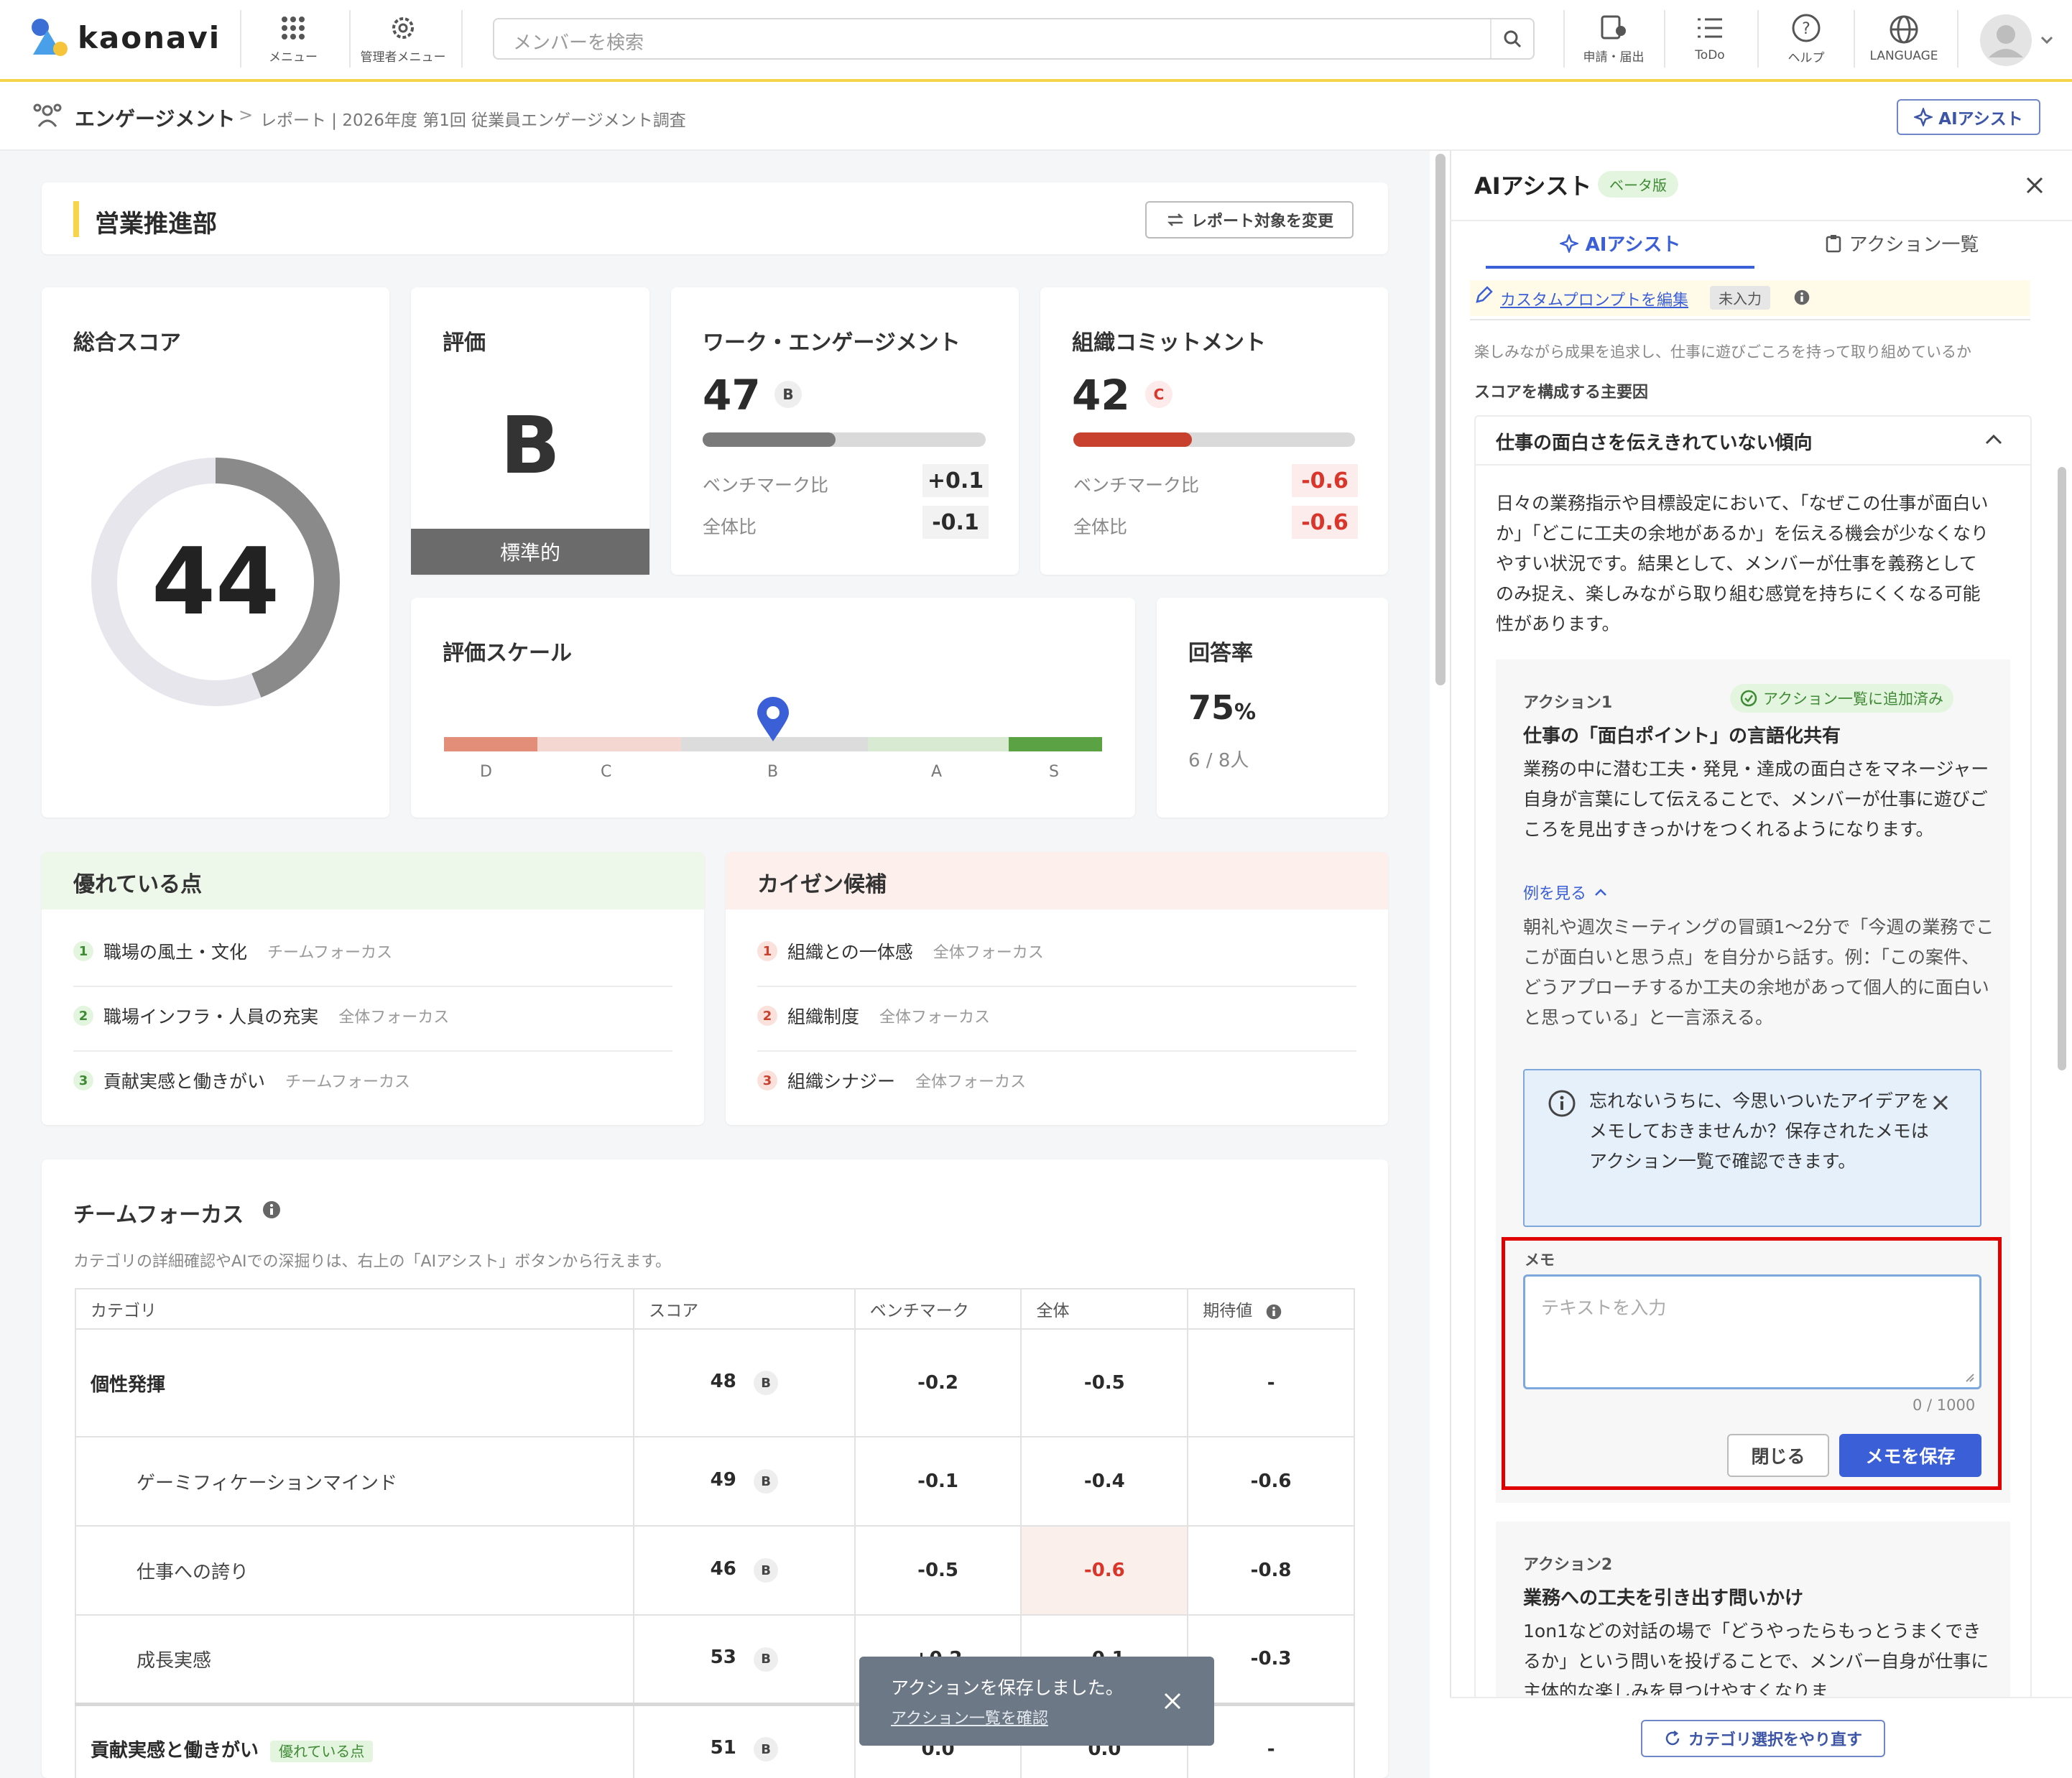  I want to click on strength-label-3: 貢献実感と働きがい, so click(184, 1081).